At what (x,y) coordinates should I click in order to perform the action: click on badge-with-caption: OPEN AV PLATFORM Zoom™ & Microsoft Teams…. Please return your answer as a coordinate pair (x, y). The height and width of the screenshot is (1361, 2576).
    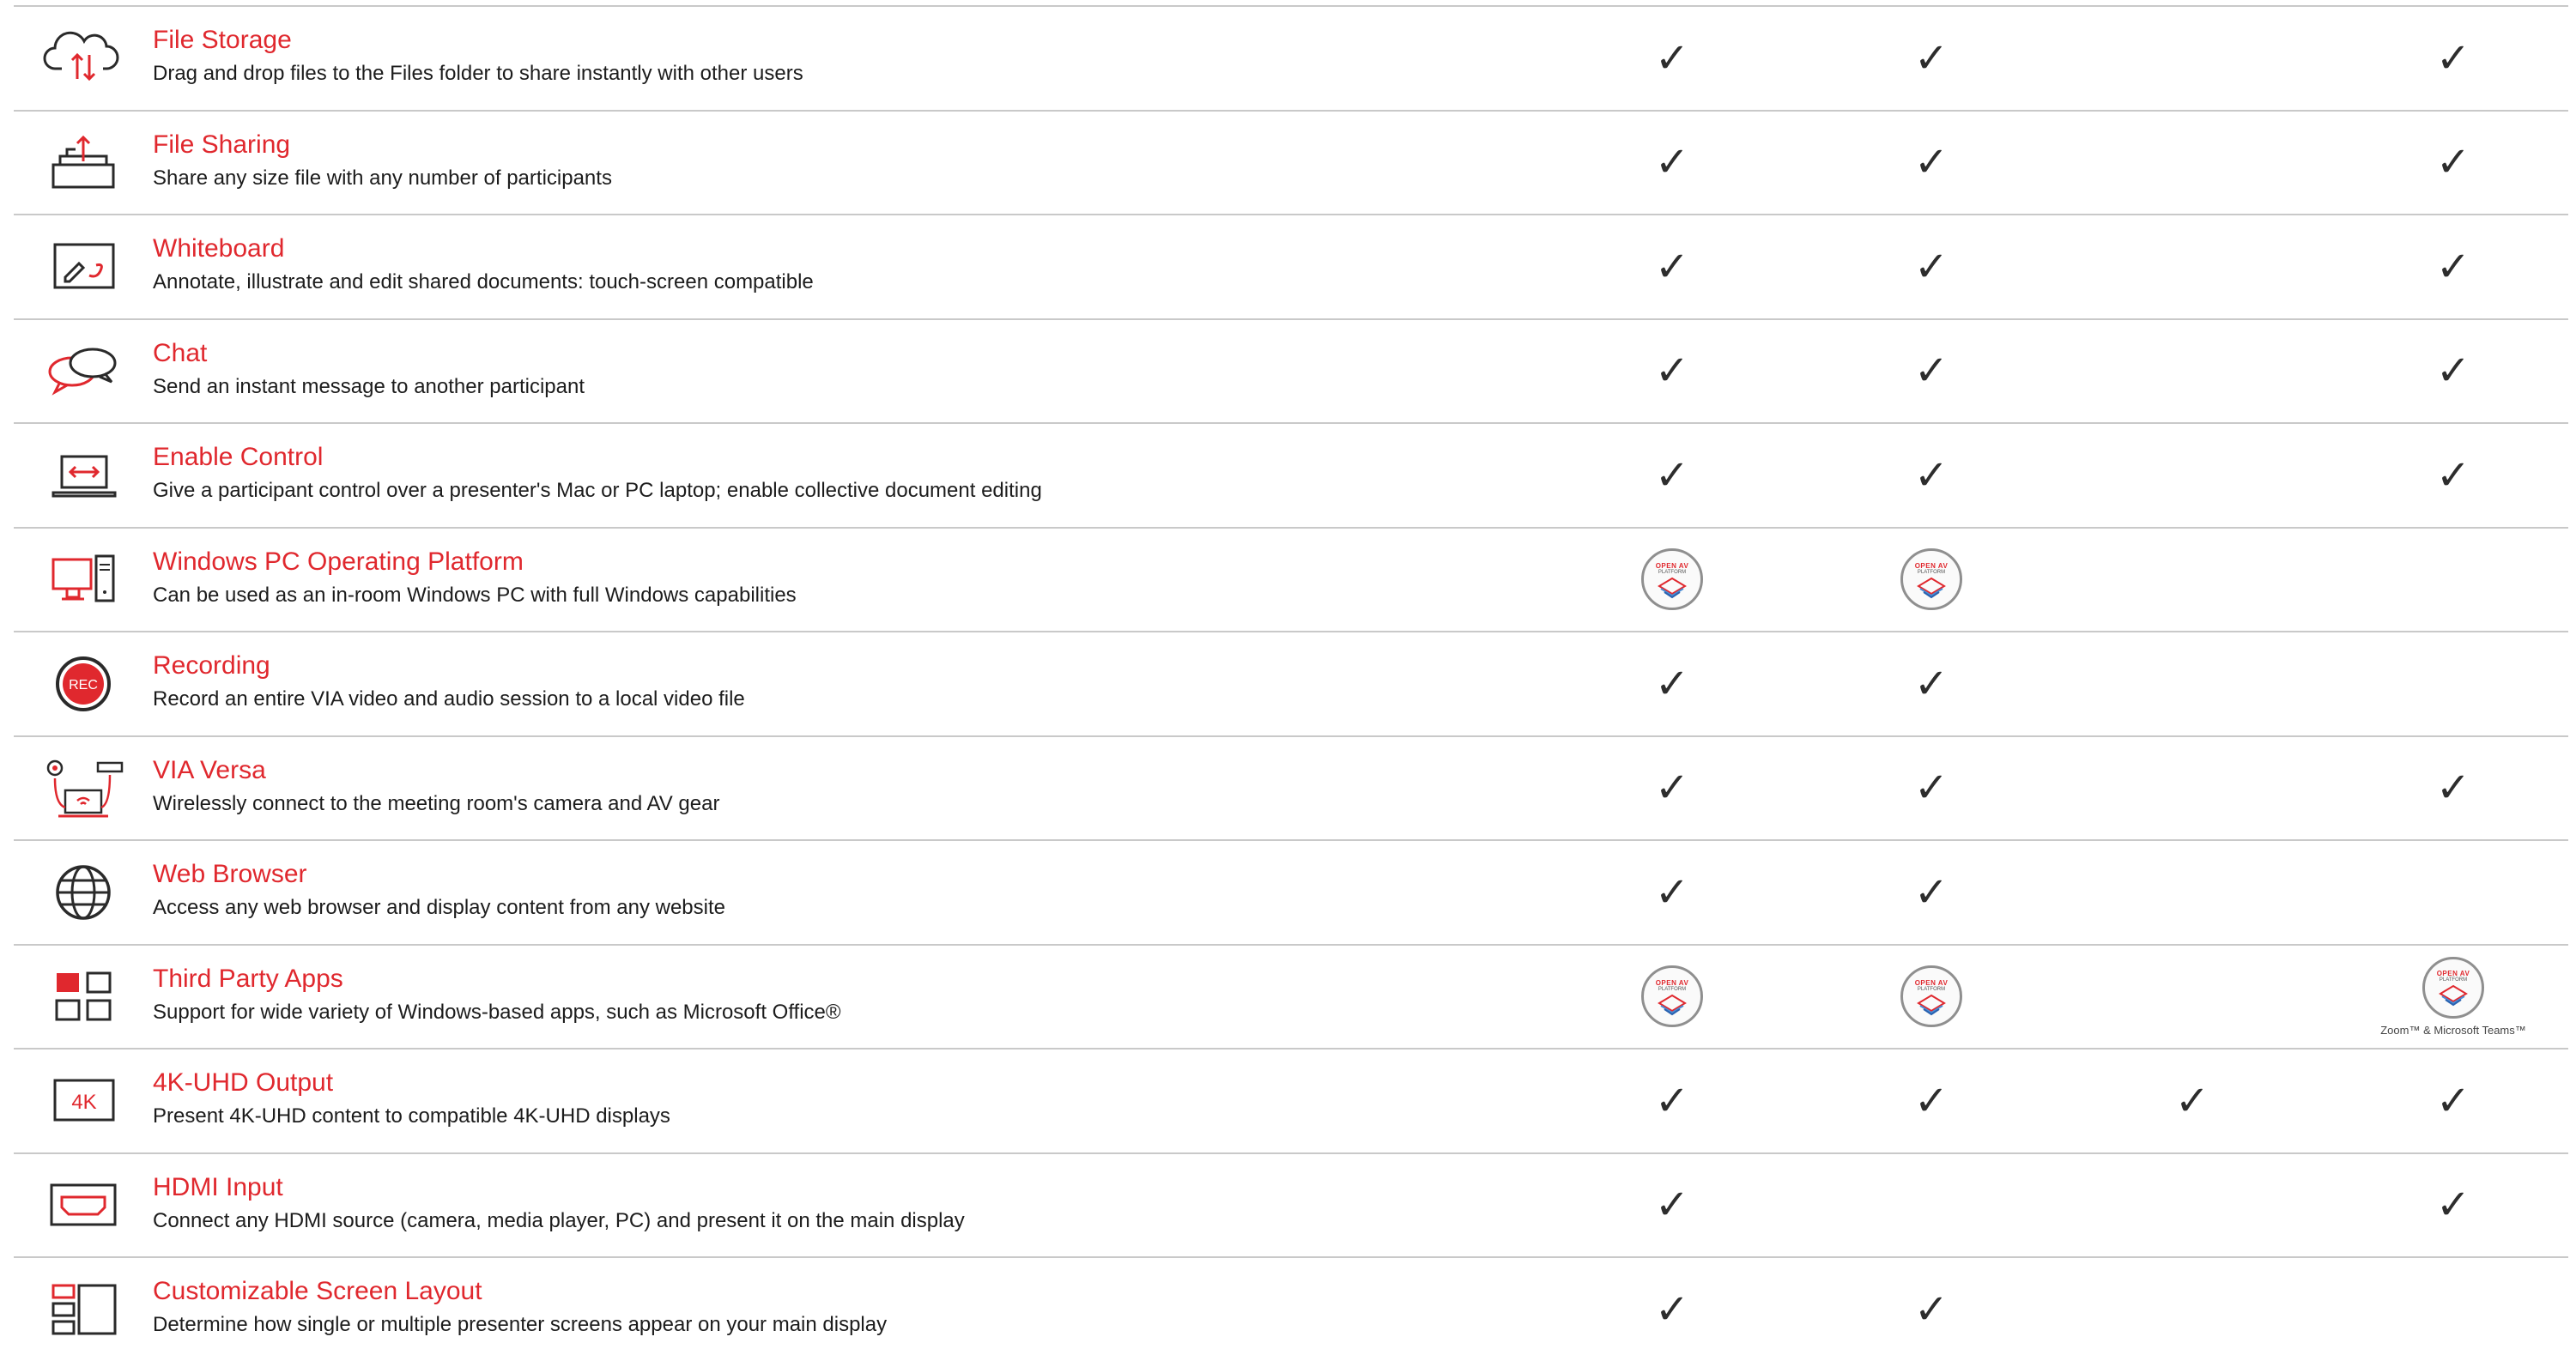
    Looking at the image, I should click on (2453, 996).